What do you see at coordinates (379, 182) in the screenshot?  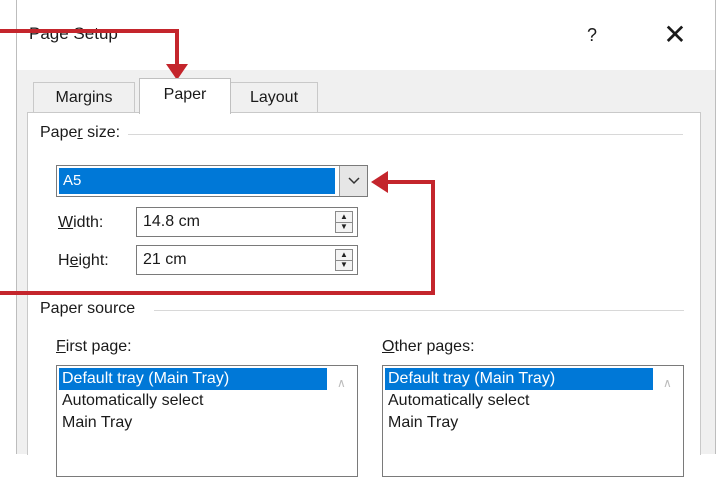 I see `arrow-left-icon` at bounding box center [379, 182].